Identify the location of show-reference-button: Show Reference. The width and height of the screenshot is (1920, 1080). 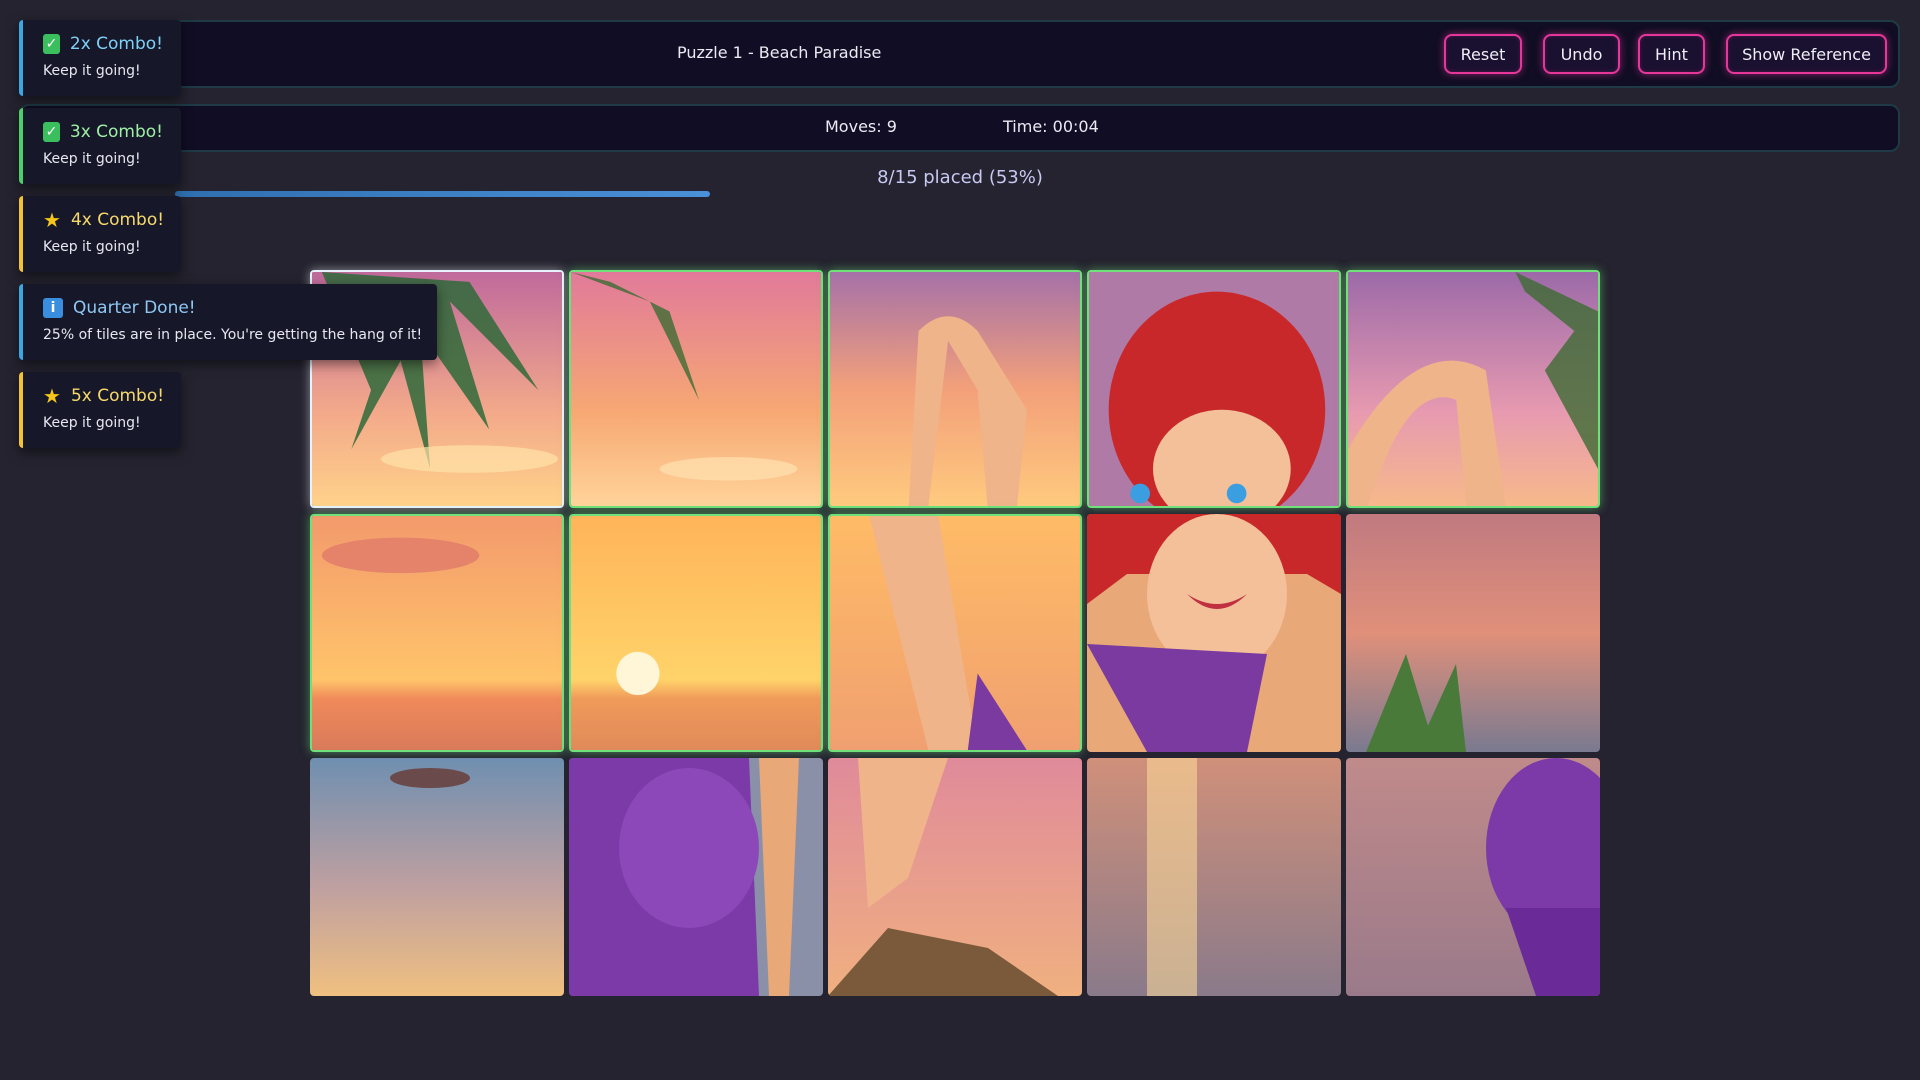
(1806, 54).